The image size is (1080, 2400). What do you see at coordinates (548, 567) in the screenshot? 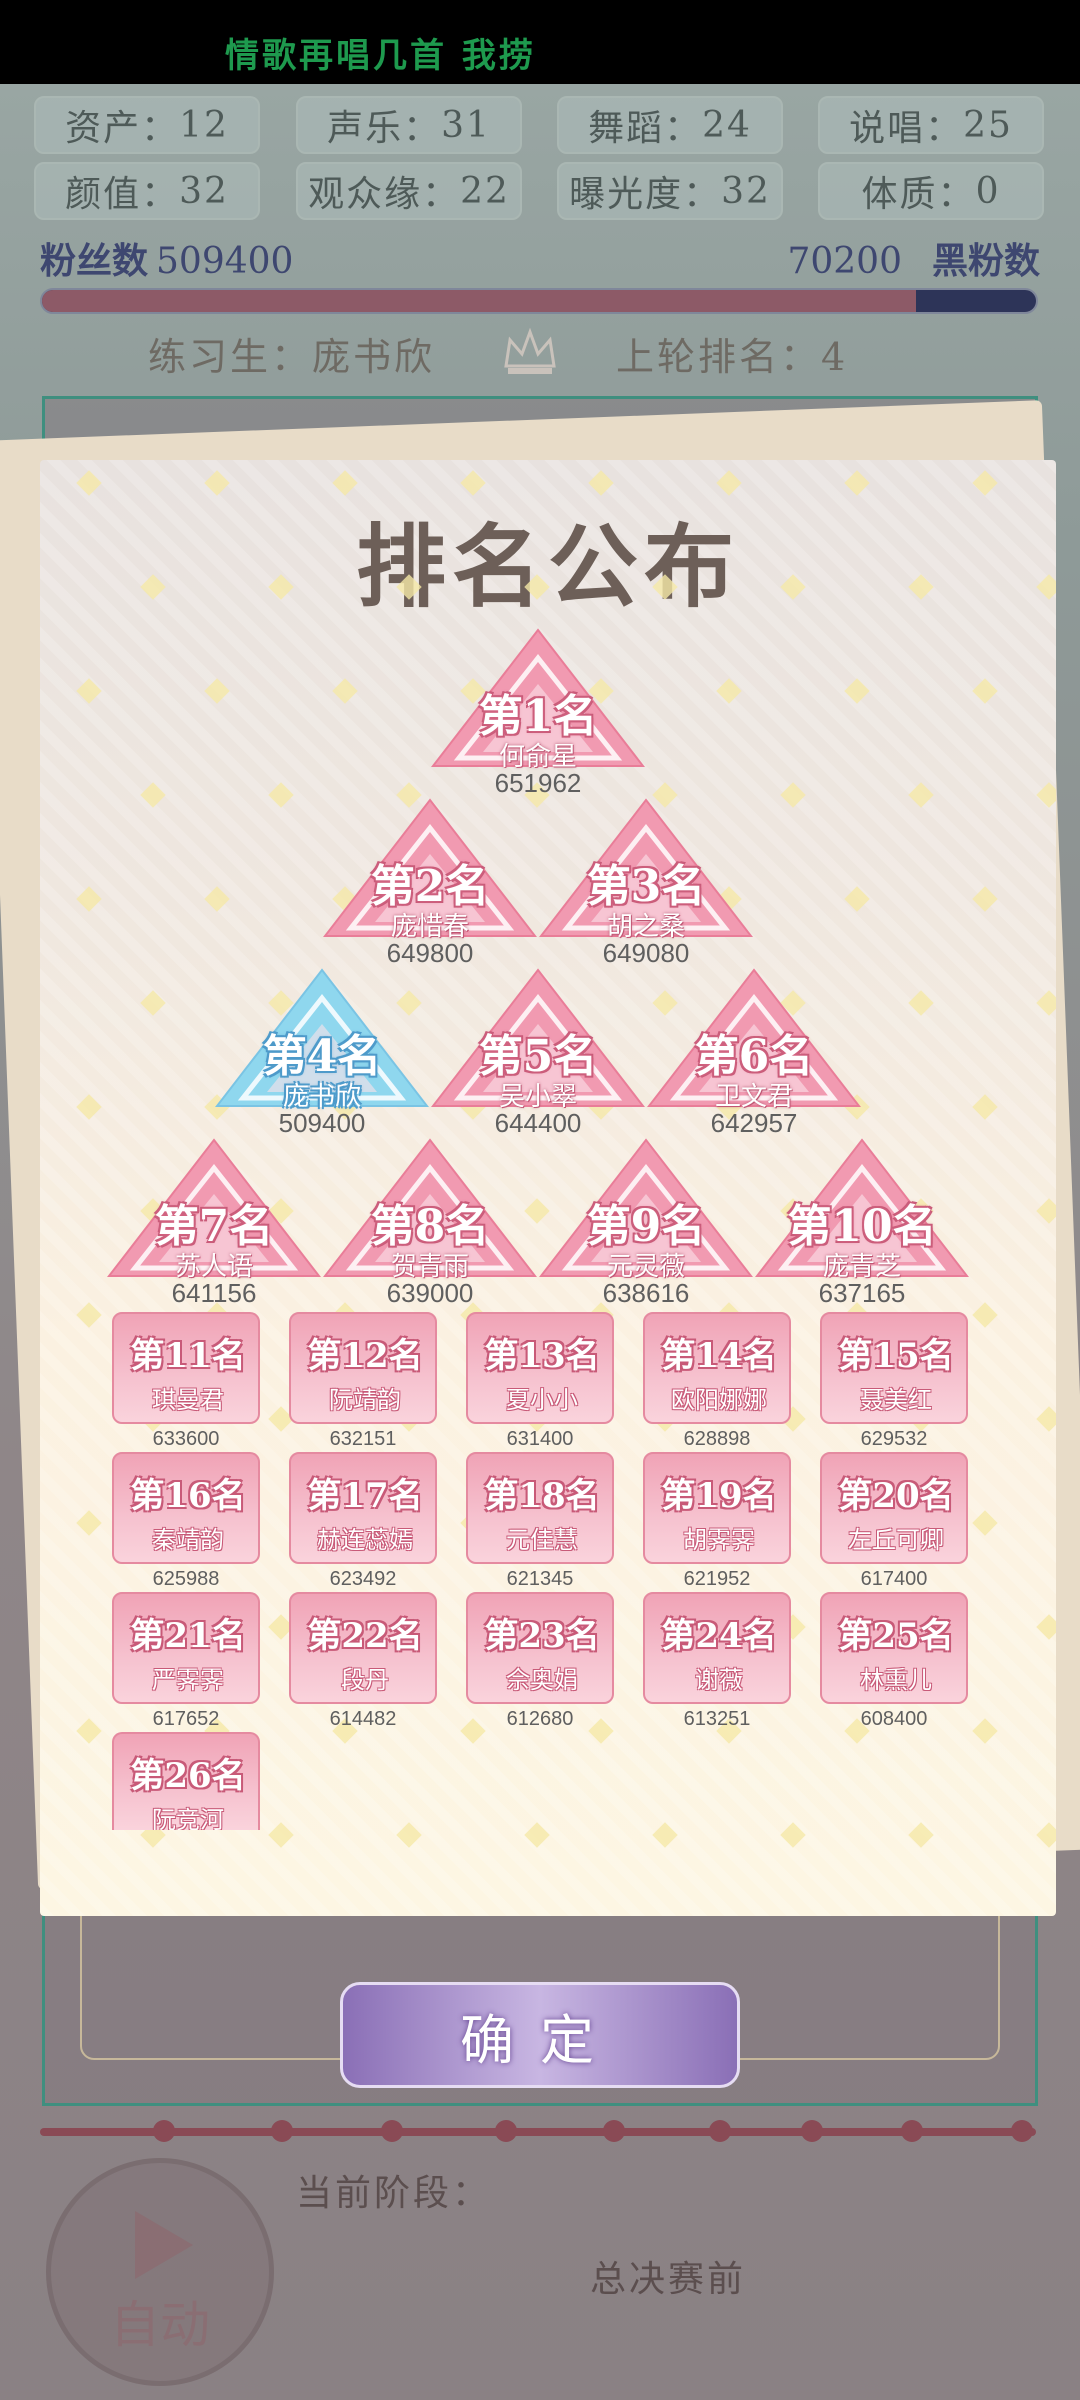
I see `panel-title: 排名公布` at bounding box center [548, 567].